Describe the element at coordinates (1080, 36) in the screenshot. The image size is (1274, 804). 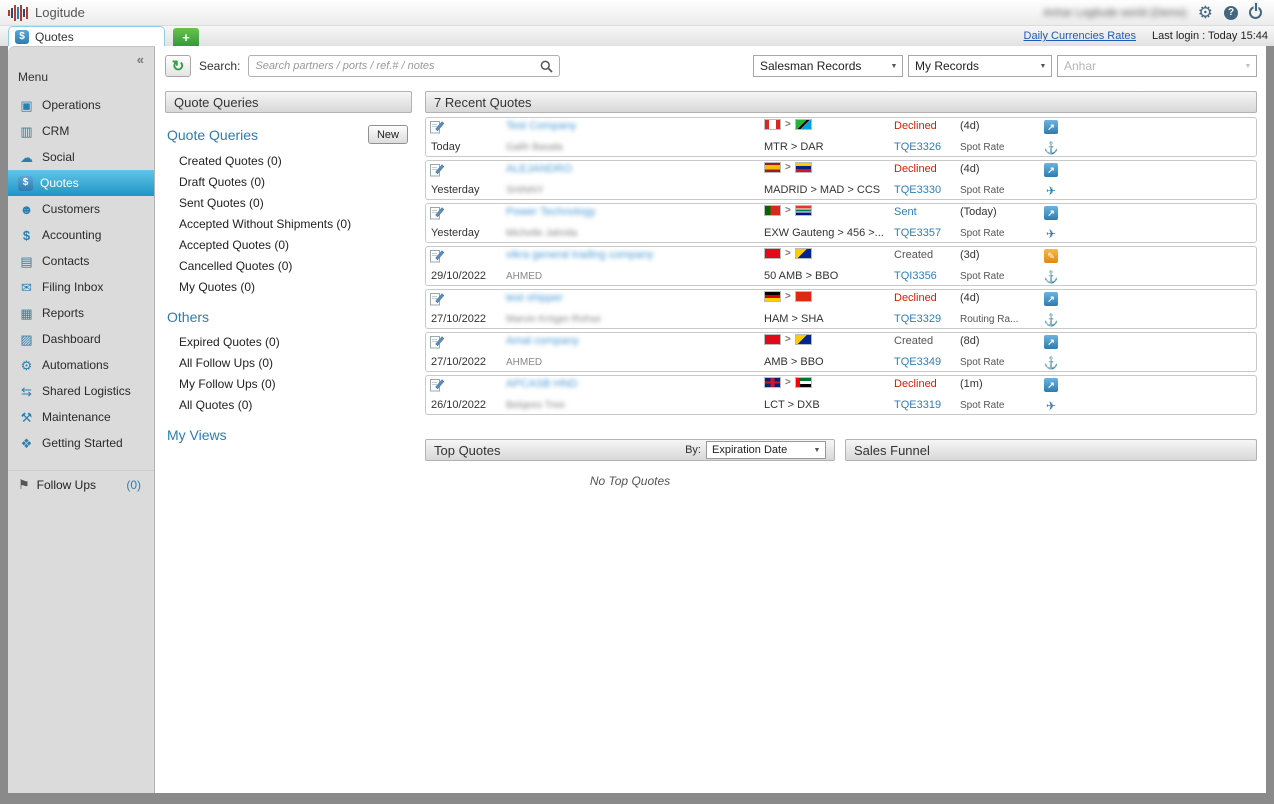
I see `daily-currencies-link: Daily Currencies Rates` at that location.